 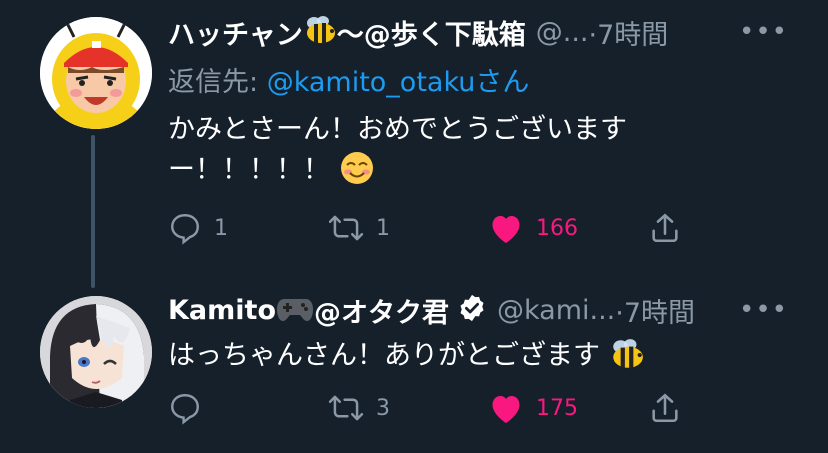 What do you see at coordinates (502, 82) in the screenshot?
I see `reply-mention-suffix: さん` at bounding box center [502, 82].